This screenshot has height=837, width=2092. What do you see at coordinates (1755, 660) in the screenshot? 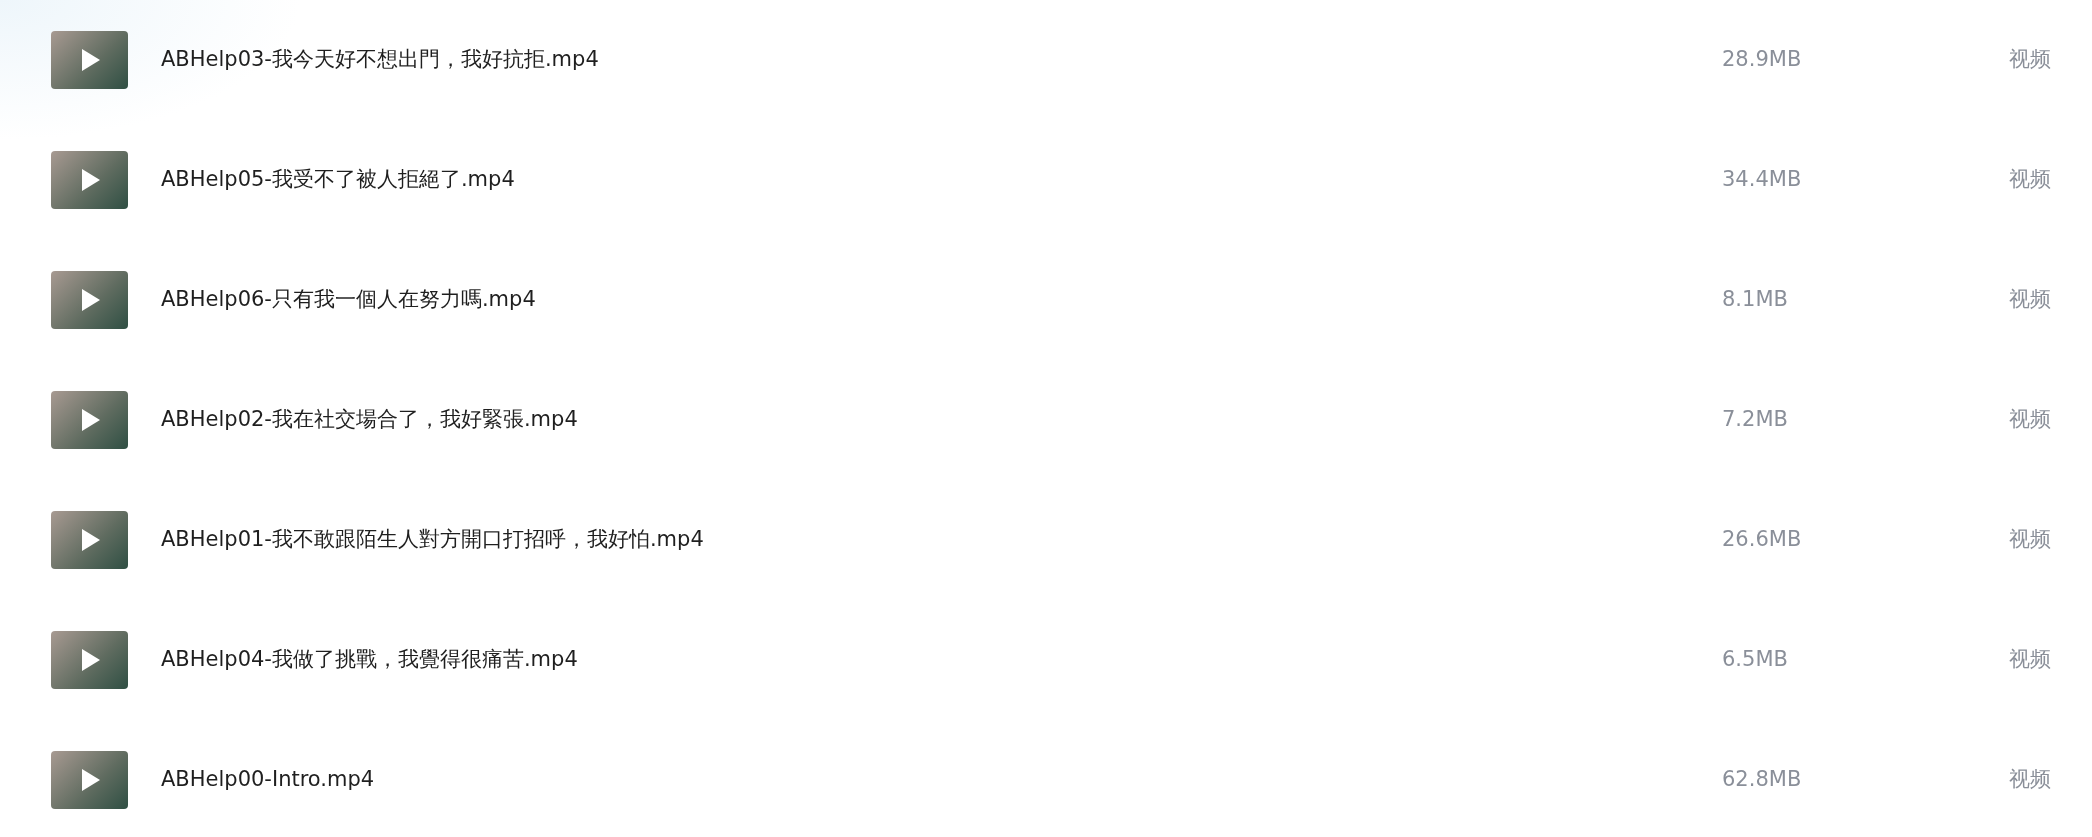
I see `file-size: 6.5MB` at bounding box center [1755, 660].